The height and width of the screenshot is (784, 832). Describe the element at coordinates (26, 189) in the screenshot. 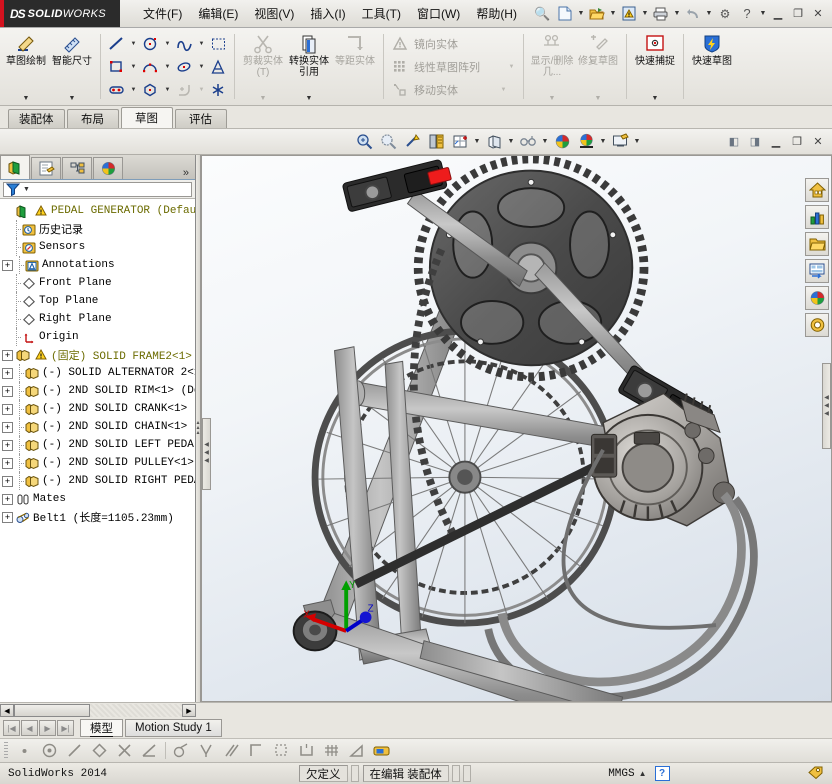

I see `filter-caret: ▼` at that location.